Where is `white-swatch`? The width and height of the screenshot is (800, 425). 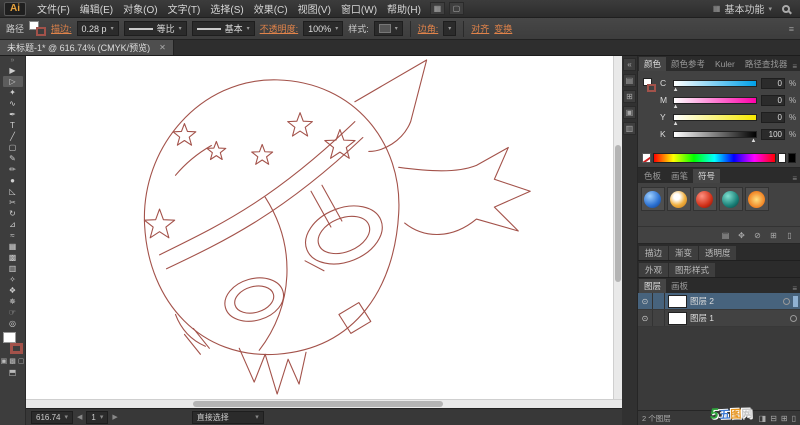
white-swatch is located at coordinates (782, 158).